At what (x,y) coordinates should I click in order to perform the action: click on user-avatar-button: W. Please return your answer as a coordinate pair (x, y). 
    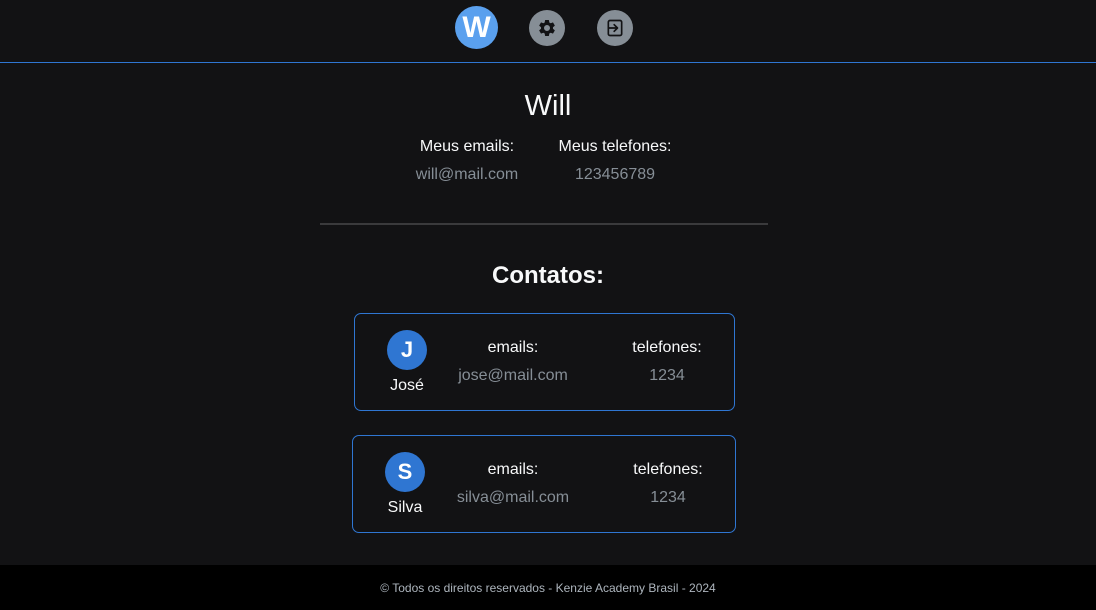
    Looking at the image, I should click on (476, 27).